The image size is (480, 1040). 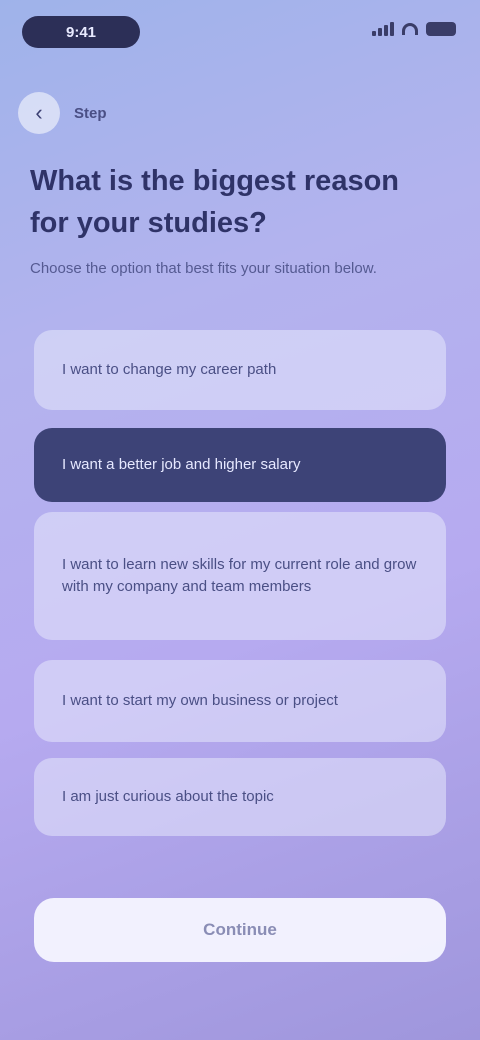 I want to click on wifi-icon, so click(x=410, y=29).